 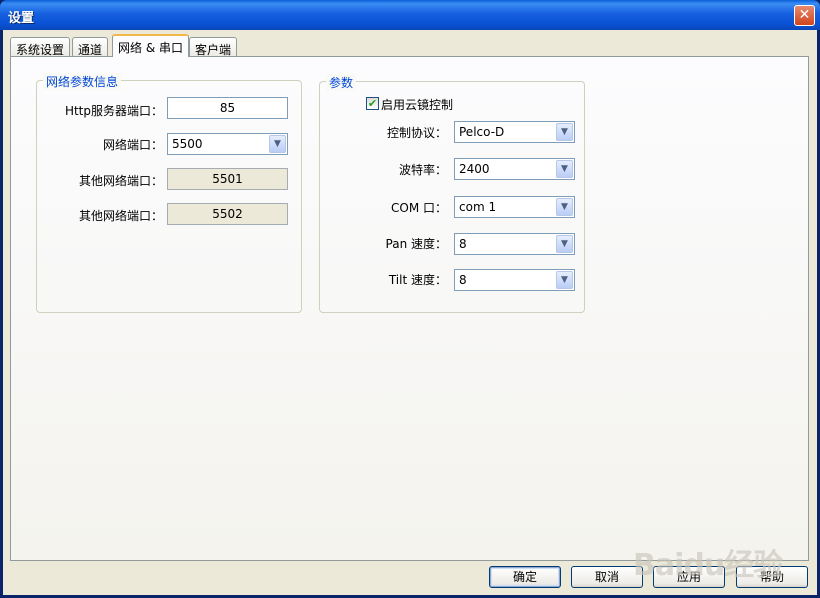 What do you see at coordinates (227, 108) in the screenshot?
I see `http-port-input: 85` at bounding box center [227, 108].